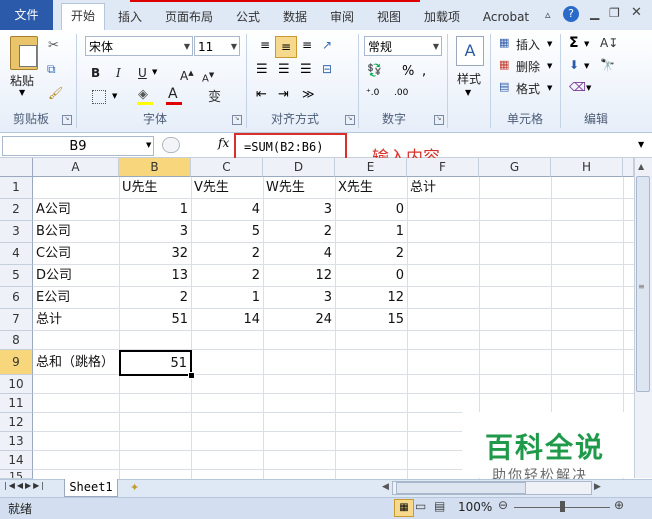 This screenshot has height=519, width=652. I want to click on new-sheet-icon: ✦, so click(134, 487).